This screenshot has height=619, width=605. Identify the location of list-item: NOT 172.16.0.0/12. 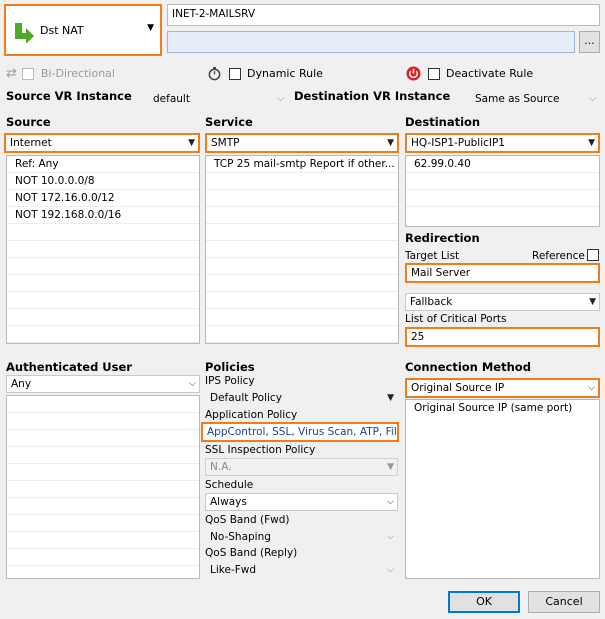
(103, 198).